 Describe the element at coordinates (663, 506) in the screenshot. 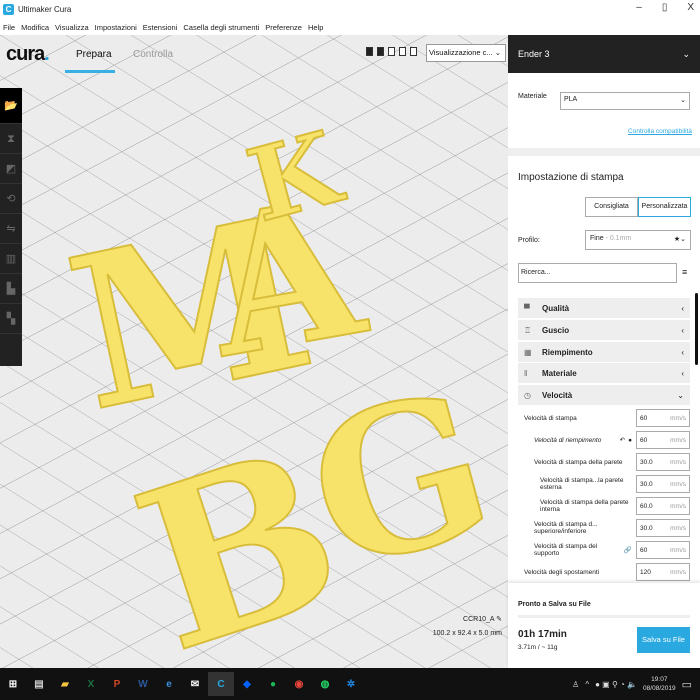

I see `setting-input: 60.0 mm/s` at that location.